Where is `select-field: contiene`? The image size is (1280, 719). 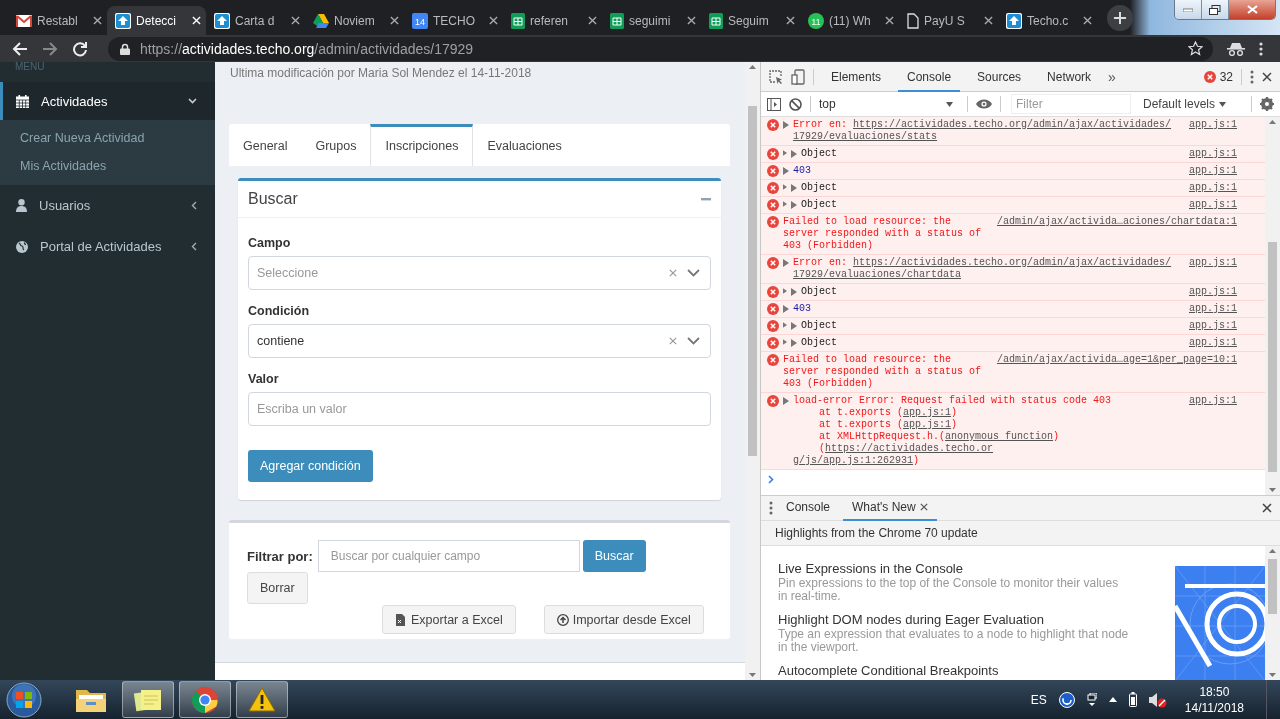
select-field: contiene is located at coordinates (479, 341).